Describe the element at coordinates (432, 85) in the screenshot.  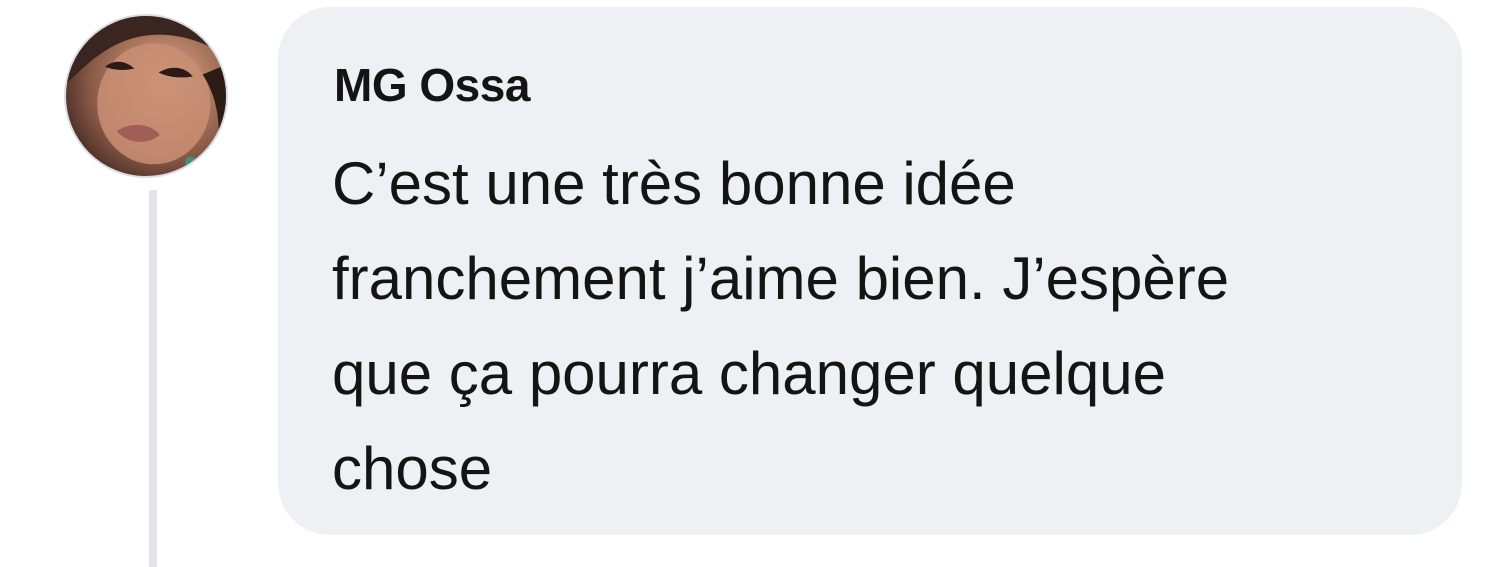
I see `comment-author: MG Ossa` at that location.